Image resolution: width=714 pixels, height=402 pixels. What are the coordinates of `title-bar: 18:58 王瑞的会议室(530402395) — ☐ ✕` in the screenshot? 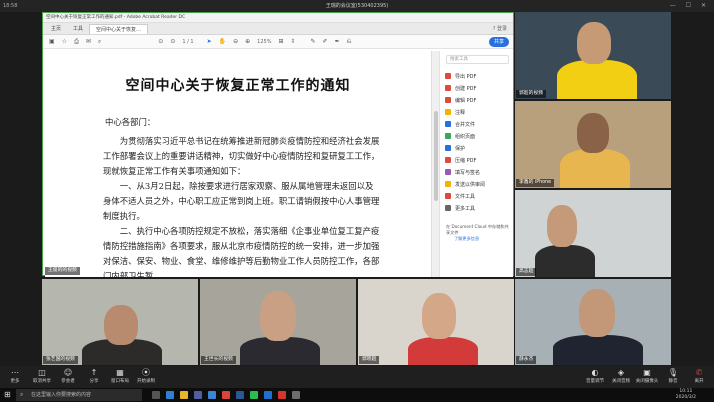 It's located at (357, 6).